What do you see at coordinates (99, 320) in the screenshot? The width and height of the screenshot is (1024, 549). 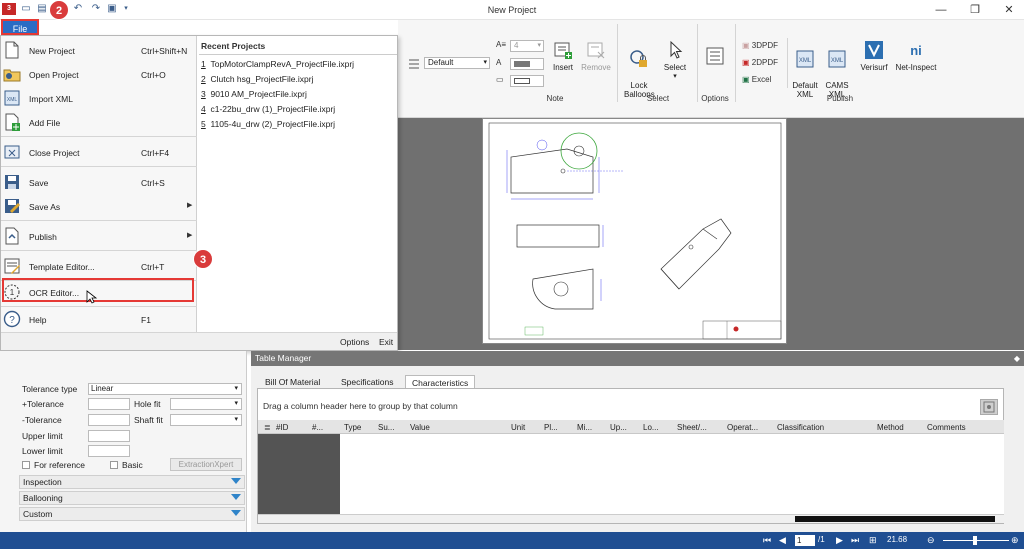 I see `menu-item-help: ? Help F1` at bounding box center [99, 320].